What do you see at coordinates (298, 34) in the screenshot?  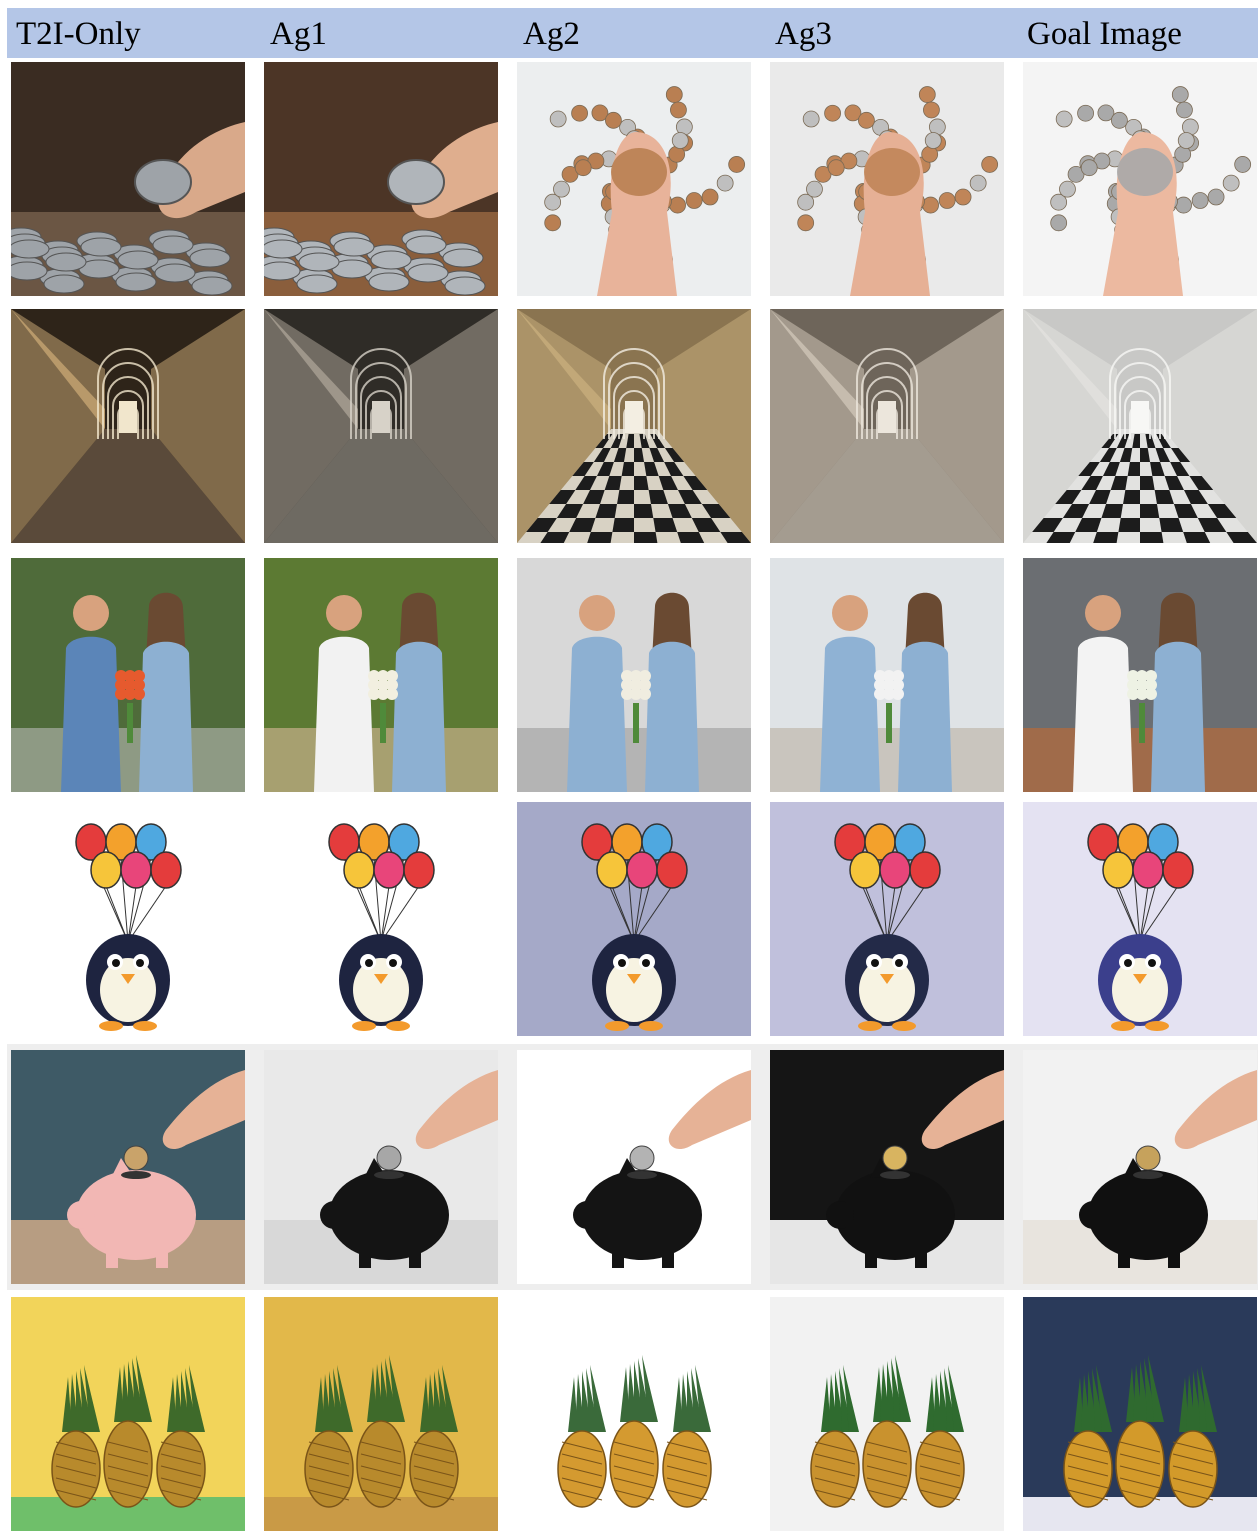 I see `column-header-1: Ag1` at bounding box center [298, 34].